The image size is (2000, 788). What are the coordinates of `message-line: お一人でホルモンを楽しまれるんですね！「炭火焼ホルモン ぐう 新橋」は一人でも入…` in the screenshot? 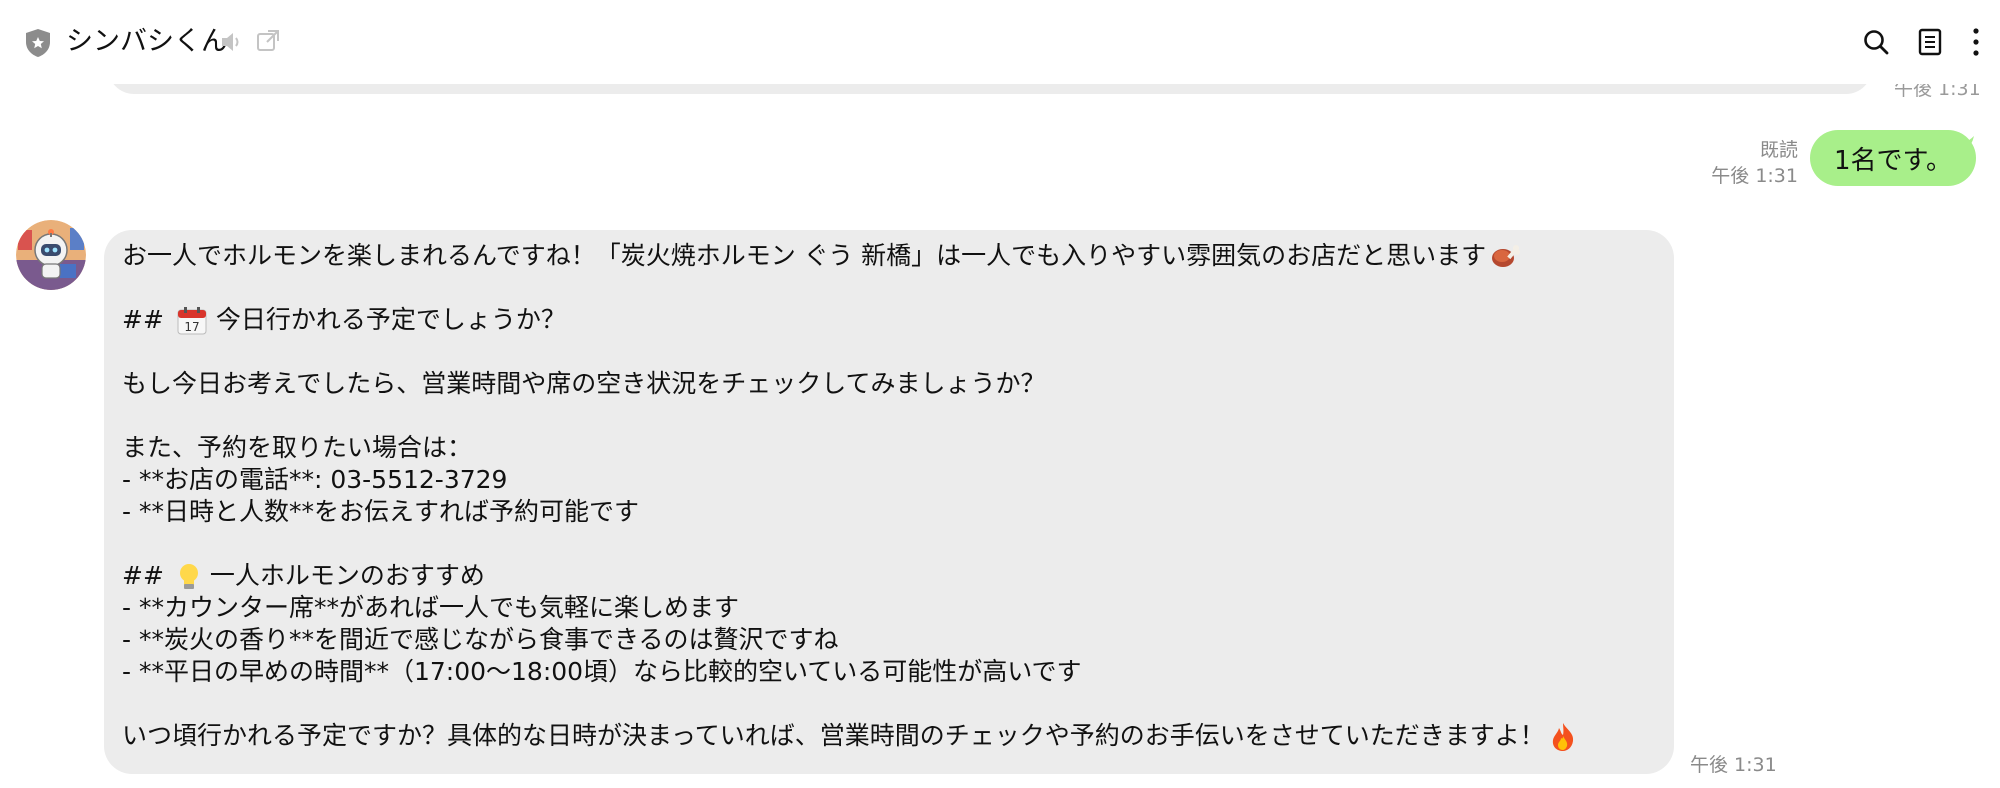 It's located at (804, 255).